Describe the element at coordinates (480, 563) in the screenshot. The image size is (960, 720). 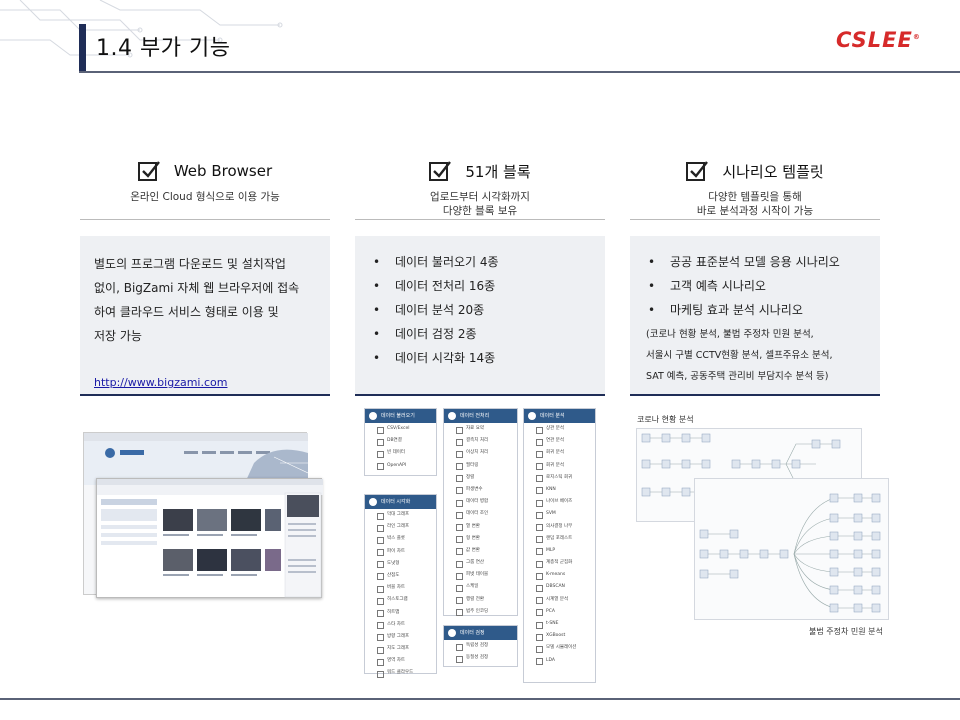
I see `block-item: 그룹 연산` at that location.